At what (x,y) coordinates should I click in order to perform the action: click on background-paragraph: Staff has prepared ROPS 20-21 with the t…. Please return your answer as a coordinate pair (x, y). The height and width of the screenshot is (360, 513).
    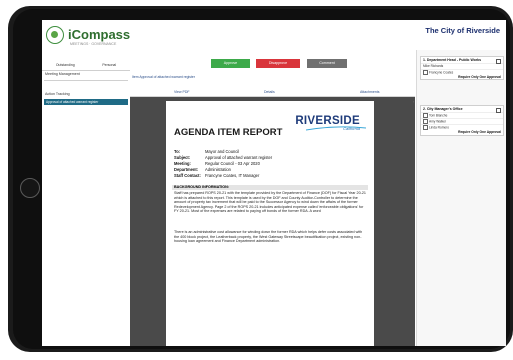
    Looking at the image, I should click on (270, 202).